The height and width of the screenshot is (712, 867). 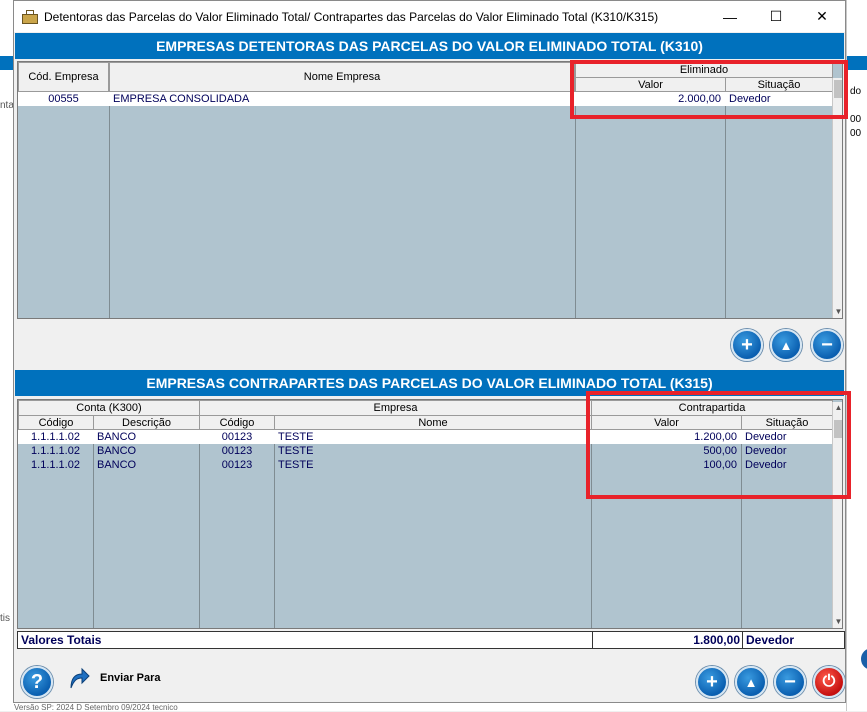 I want to click on help-button: ?, so click(x=37, y=682).